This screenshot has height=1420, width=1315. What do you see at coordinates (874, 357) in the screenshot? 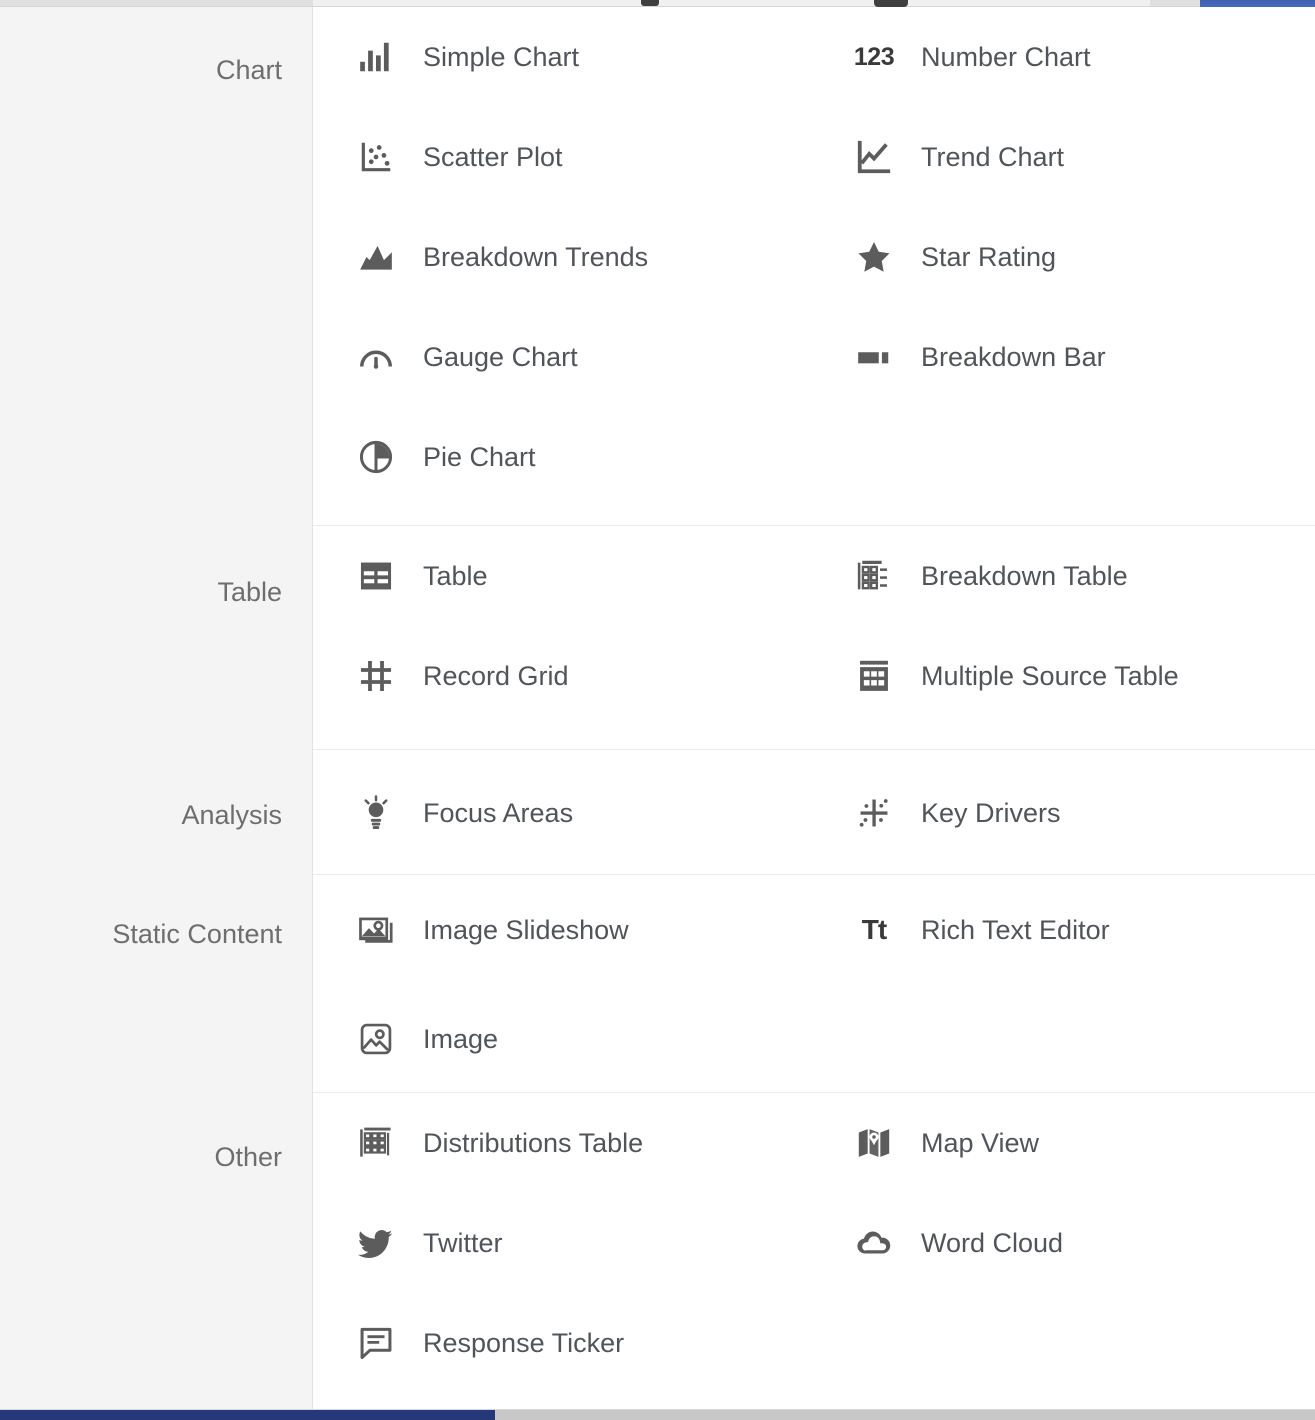
I see `stacked-bar-icon` at bounding box center [874, 357].